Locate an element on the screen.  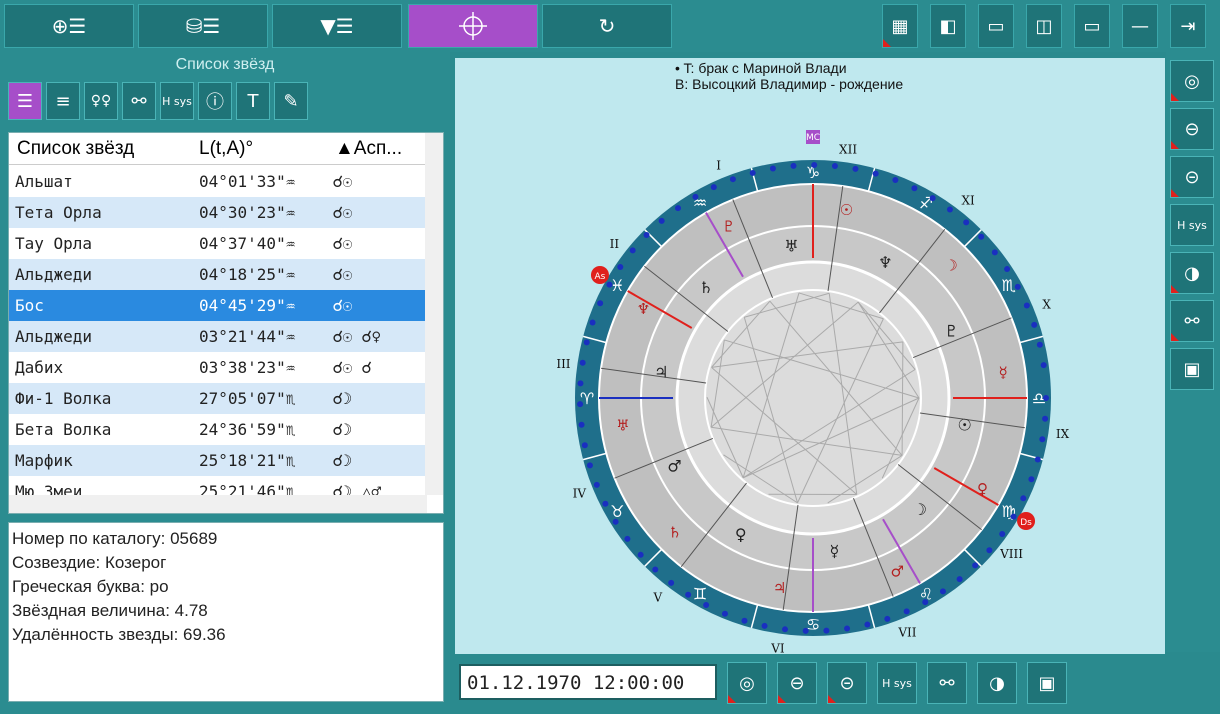
camera-icon: ▣ is located at coordinates (1192, 369).